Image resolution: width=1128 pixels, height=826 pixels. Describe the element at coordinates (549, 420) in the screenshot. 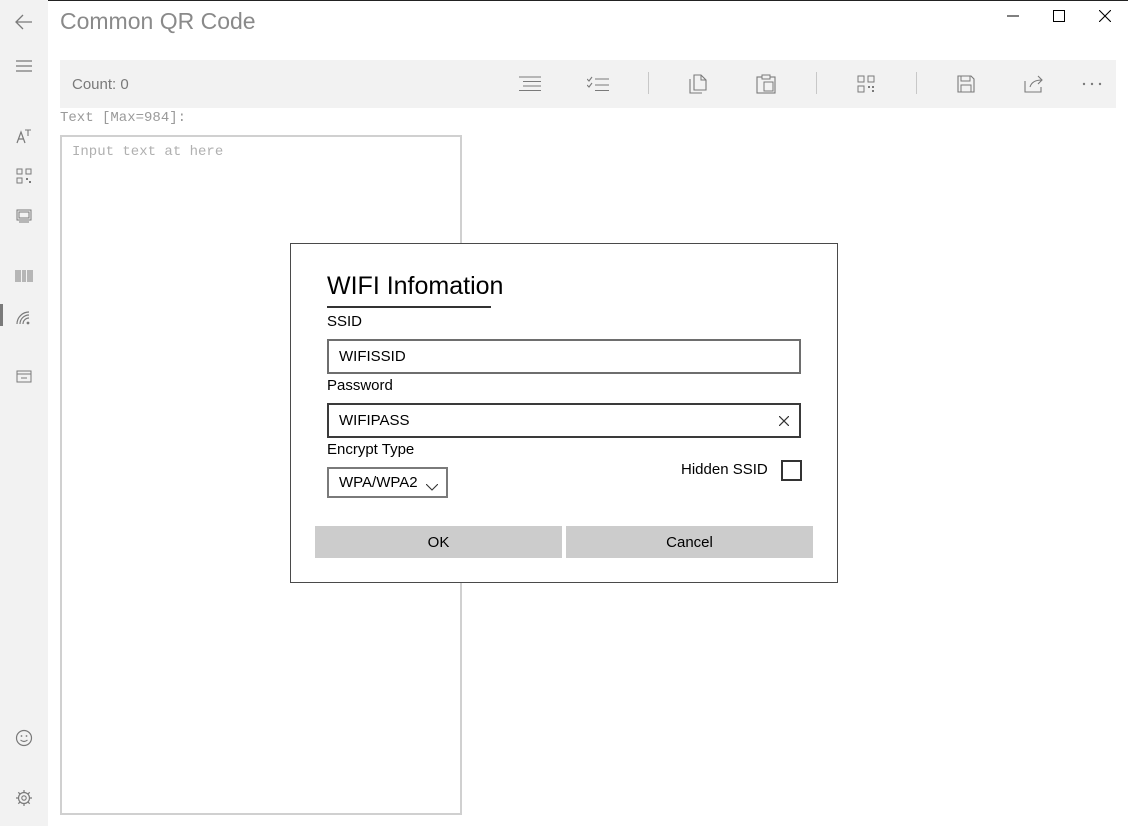

I see `password-input` at that location.